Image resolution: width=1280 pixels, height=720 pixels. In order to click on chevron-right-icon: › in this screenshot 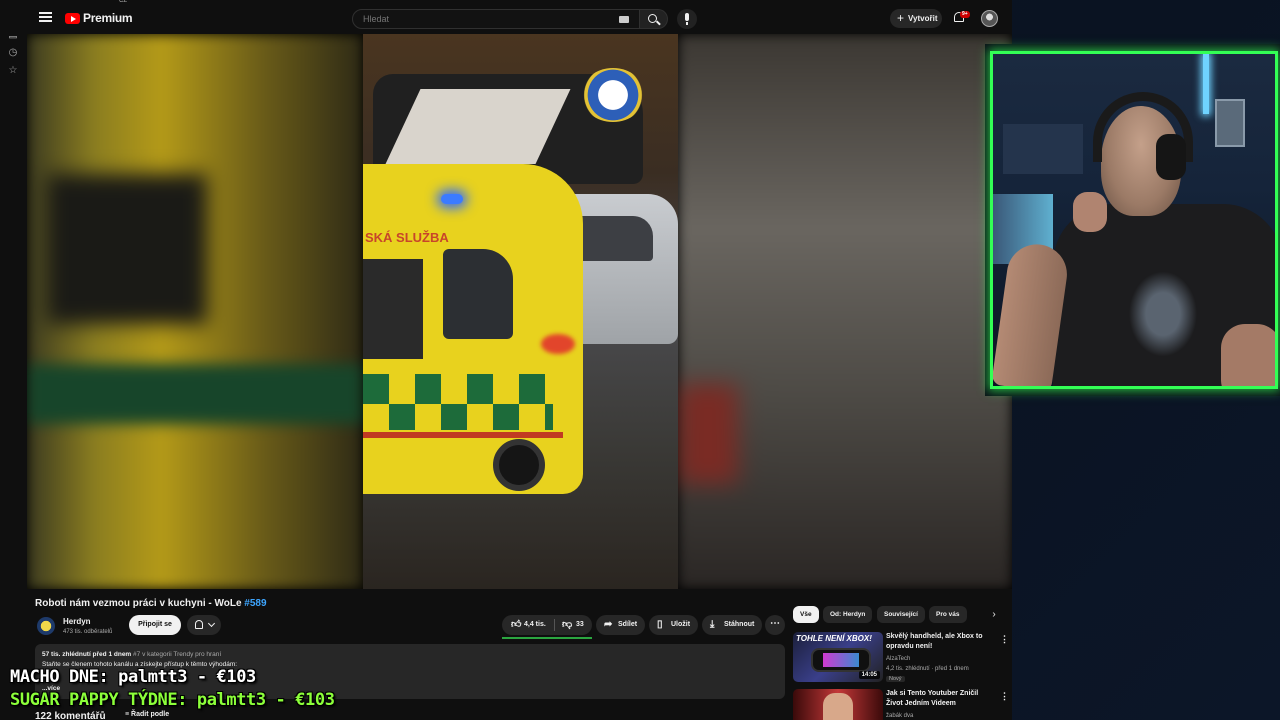, I will do `click(994, 614)`.